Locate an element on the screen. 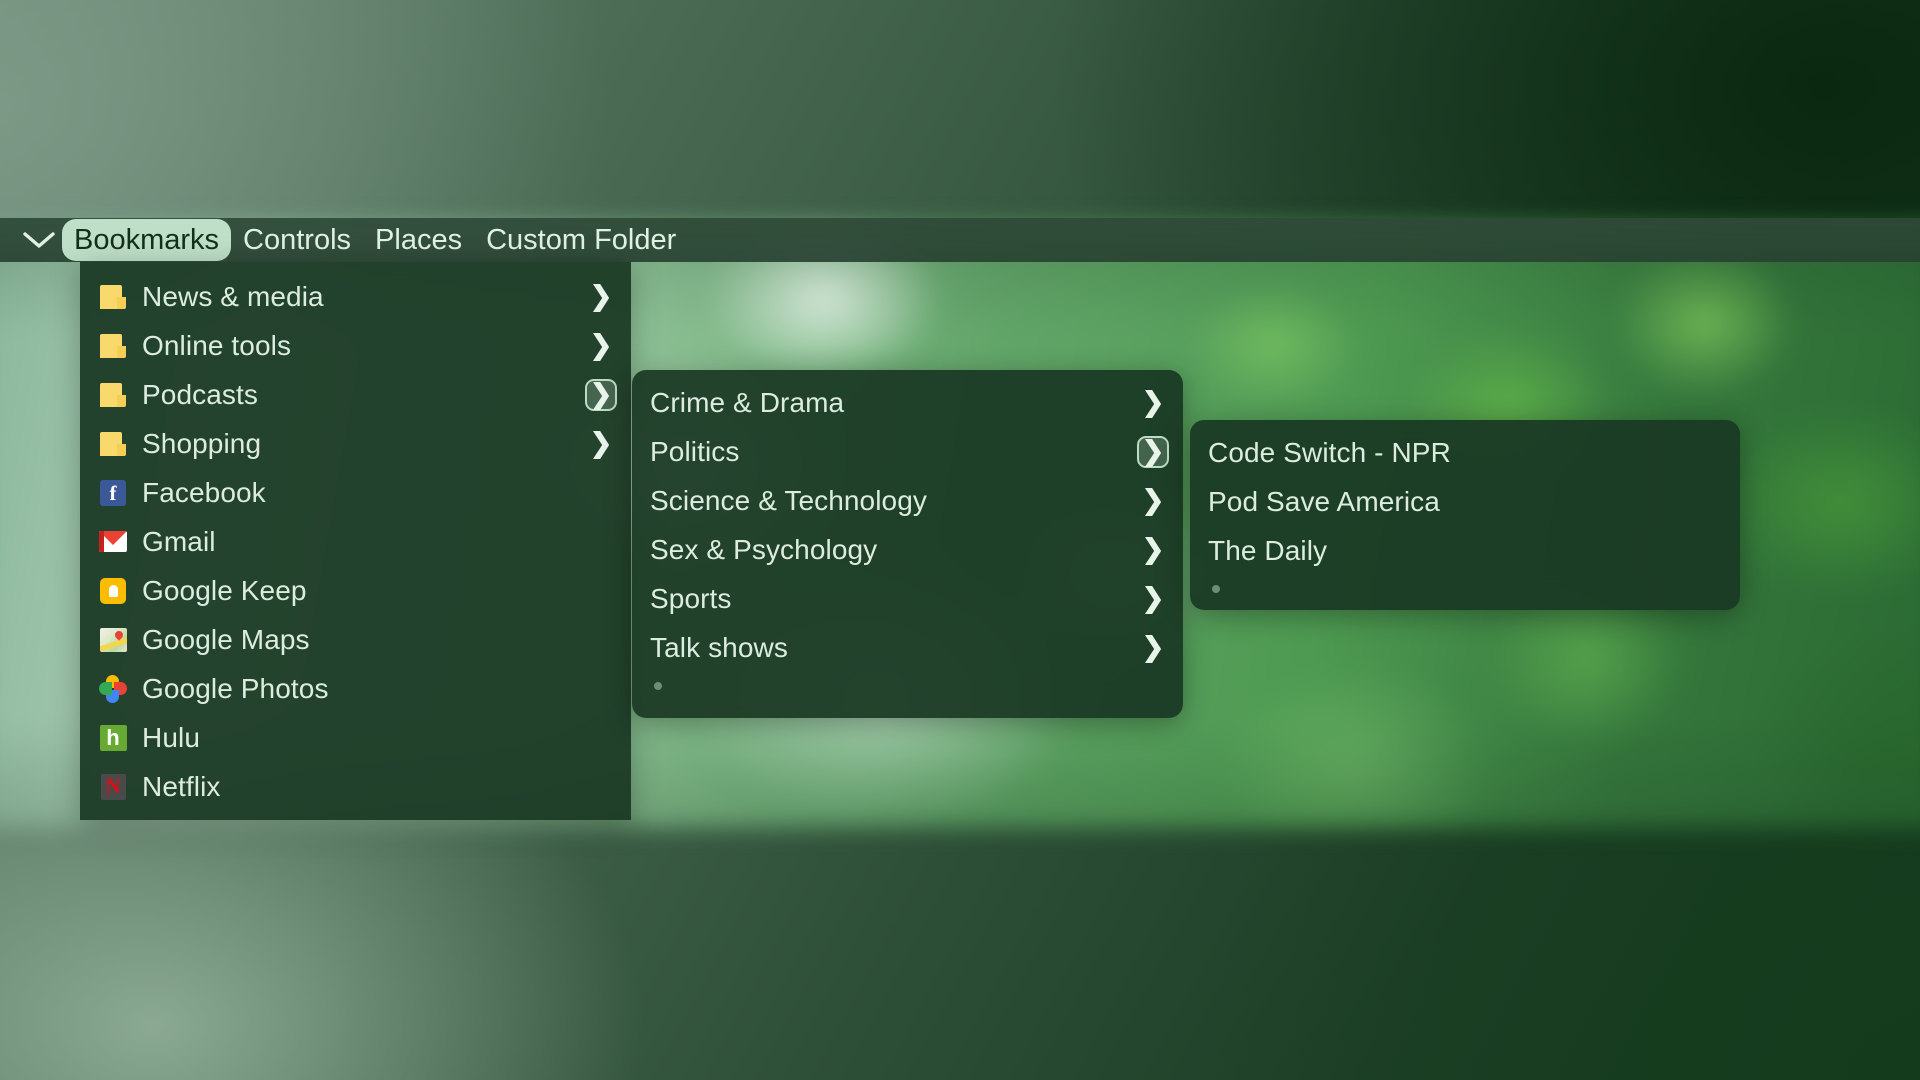  menu-item-label: Sex & Psychology is located at coordinates (764, 549).